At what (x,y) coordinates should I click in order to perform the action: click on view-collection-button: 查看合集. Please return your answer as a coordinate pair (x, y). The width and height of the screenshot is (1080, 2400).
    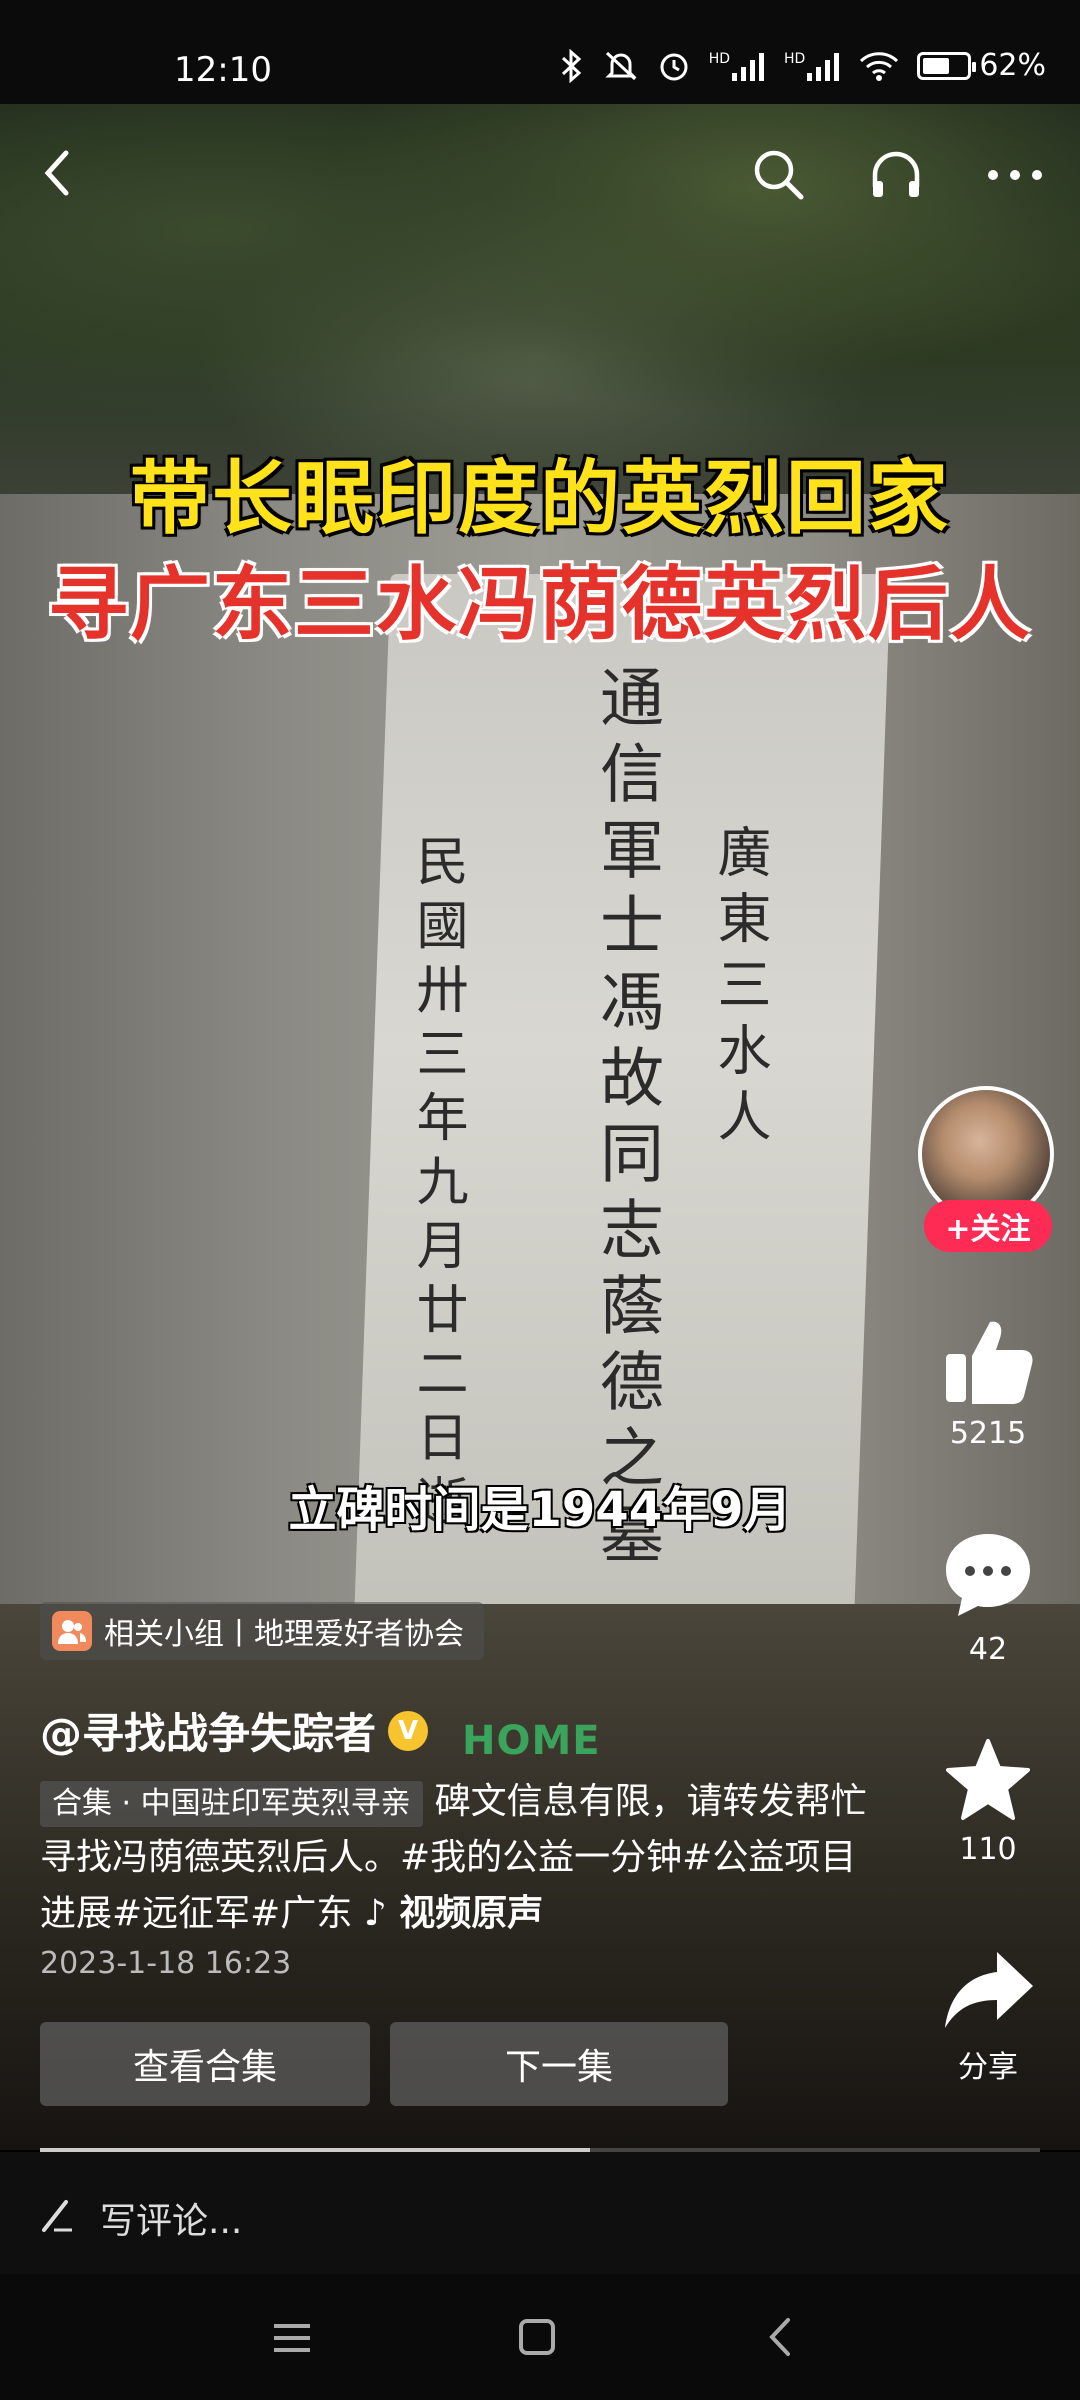
    Looking at the image, I should click on (205, 2064).